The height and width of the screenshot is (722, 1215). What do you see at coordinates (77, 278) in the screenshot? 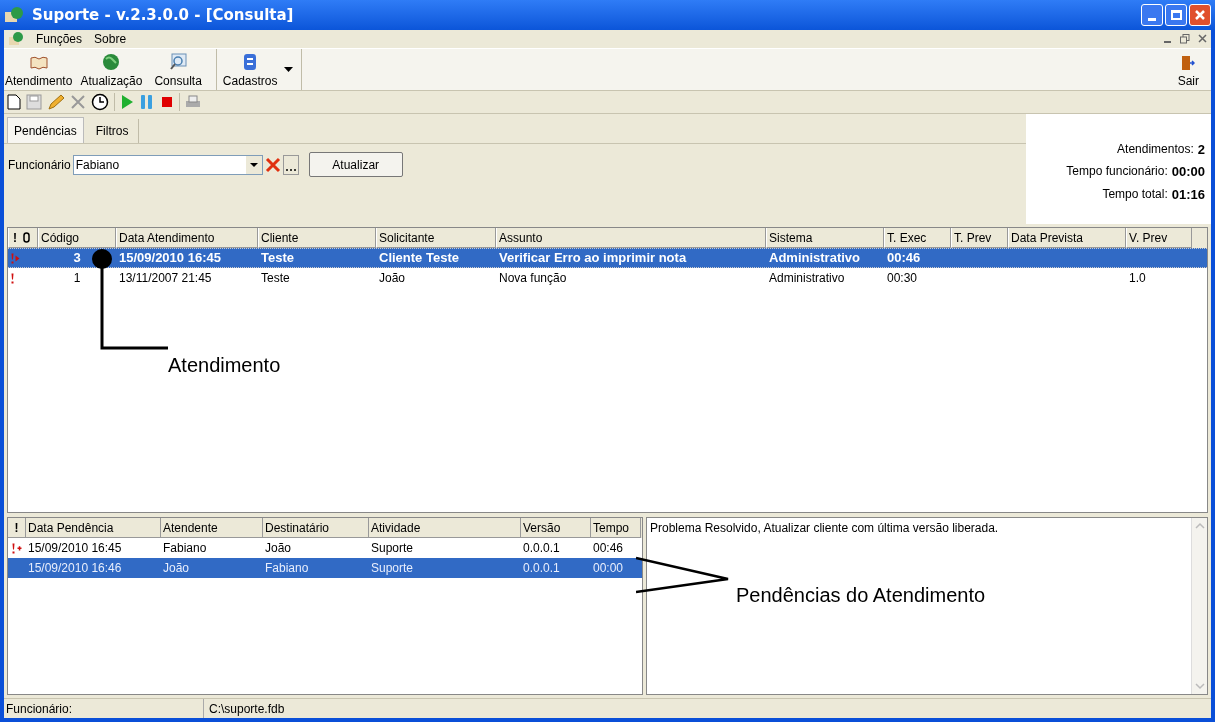
I see `table-cell-text: 1` at bounding box center [77, 278].